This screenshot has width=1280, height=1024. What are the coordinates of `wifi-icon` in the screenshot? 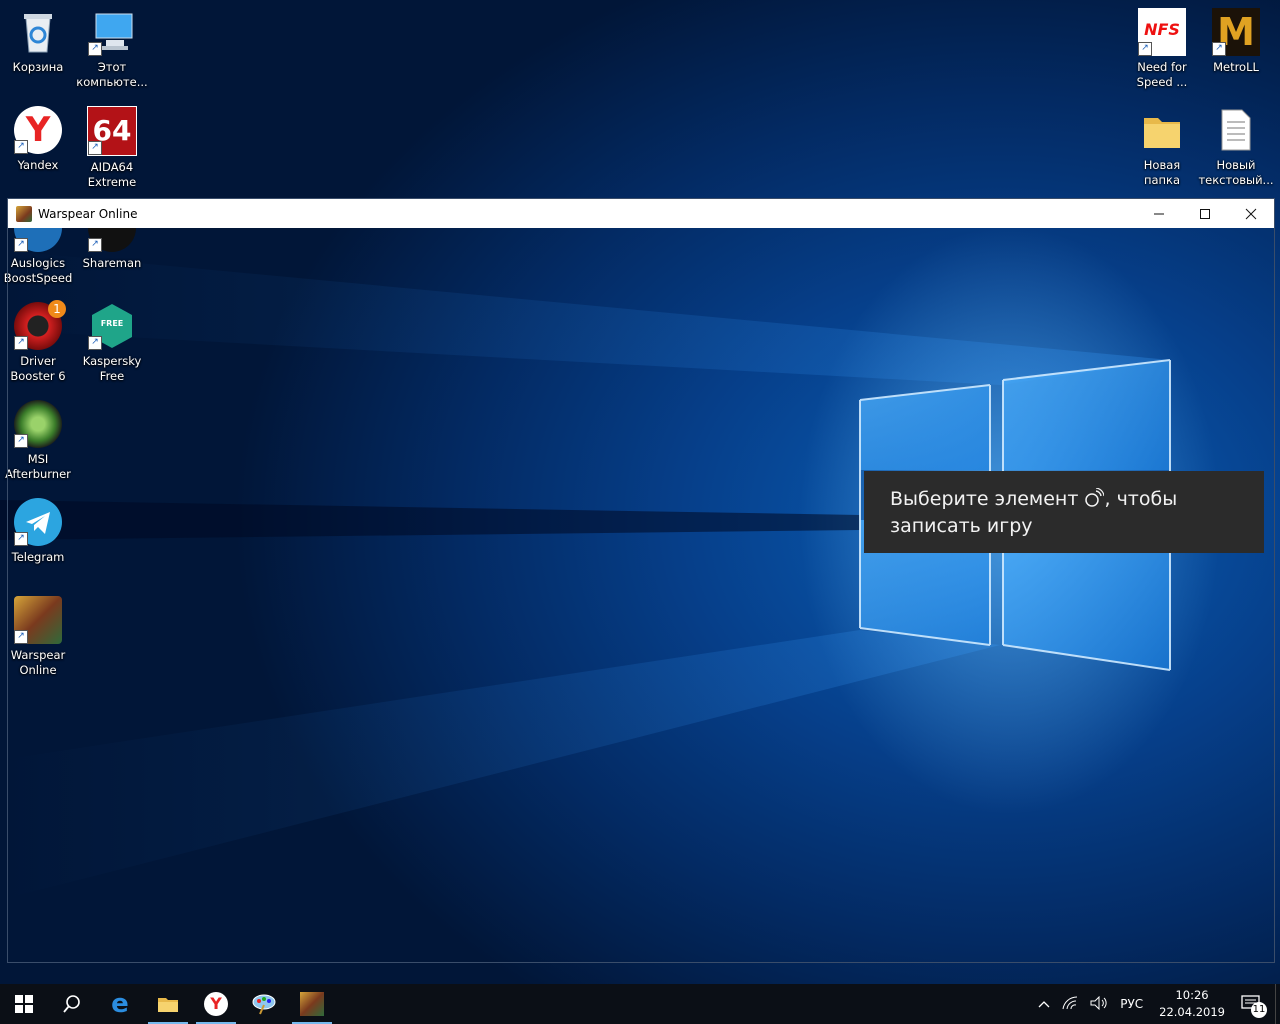 It's located at (1070, 1002).